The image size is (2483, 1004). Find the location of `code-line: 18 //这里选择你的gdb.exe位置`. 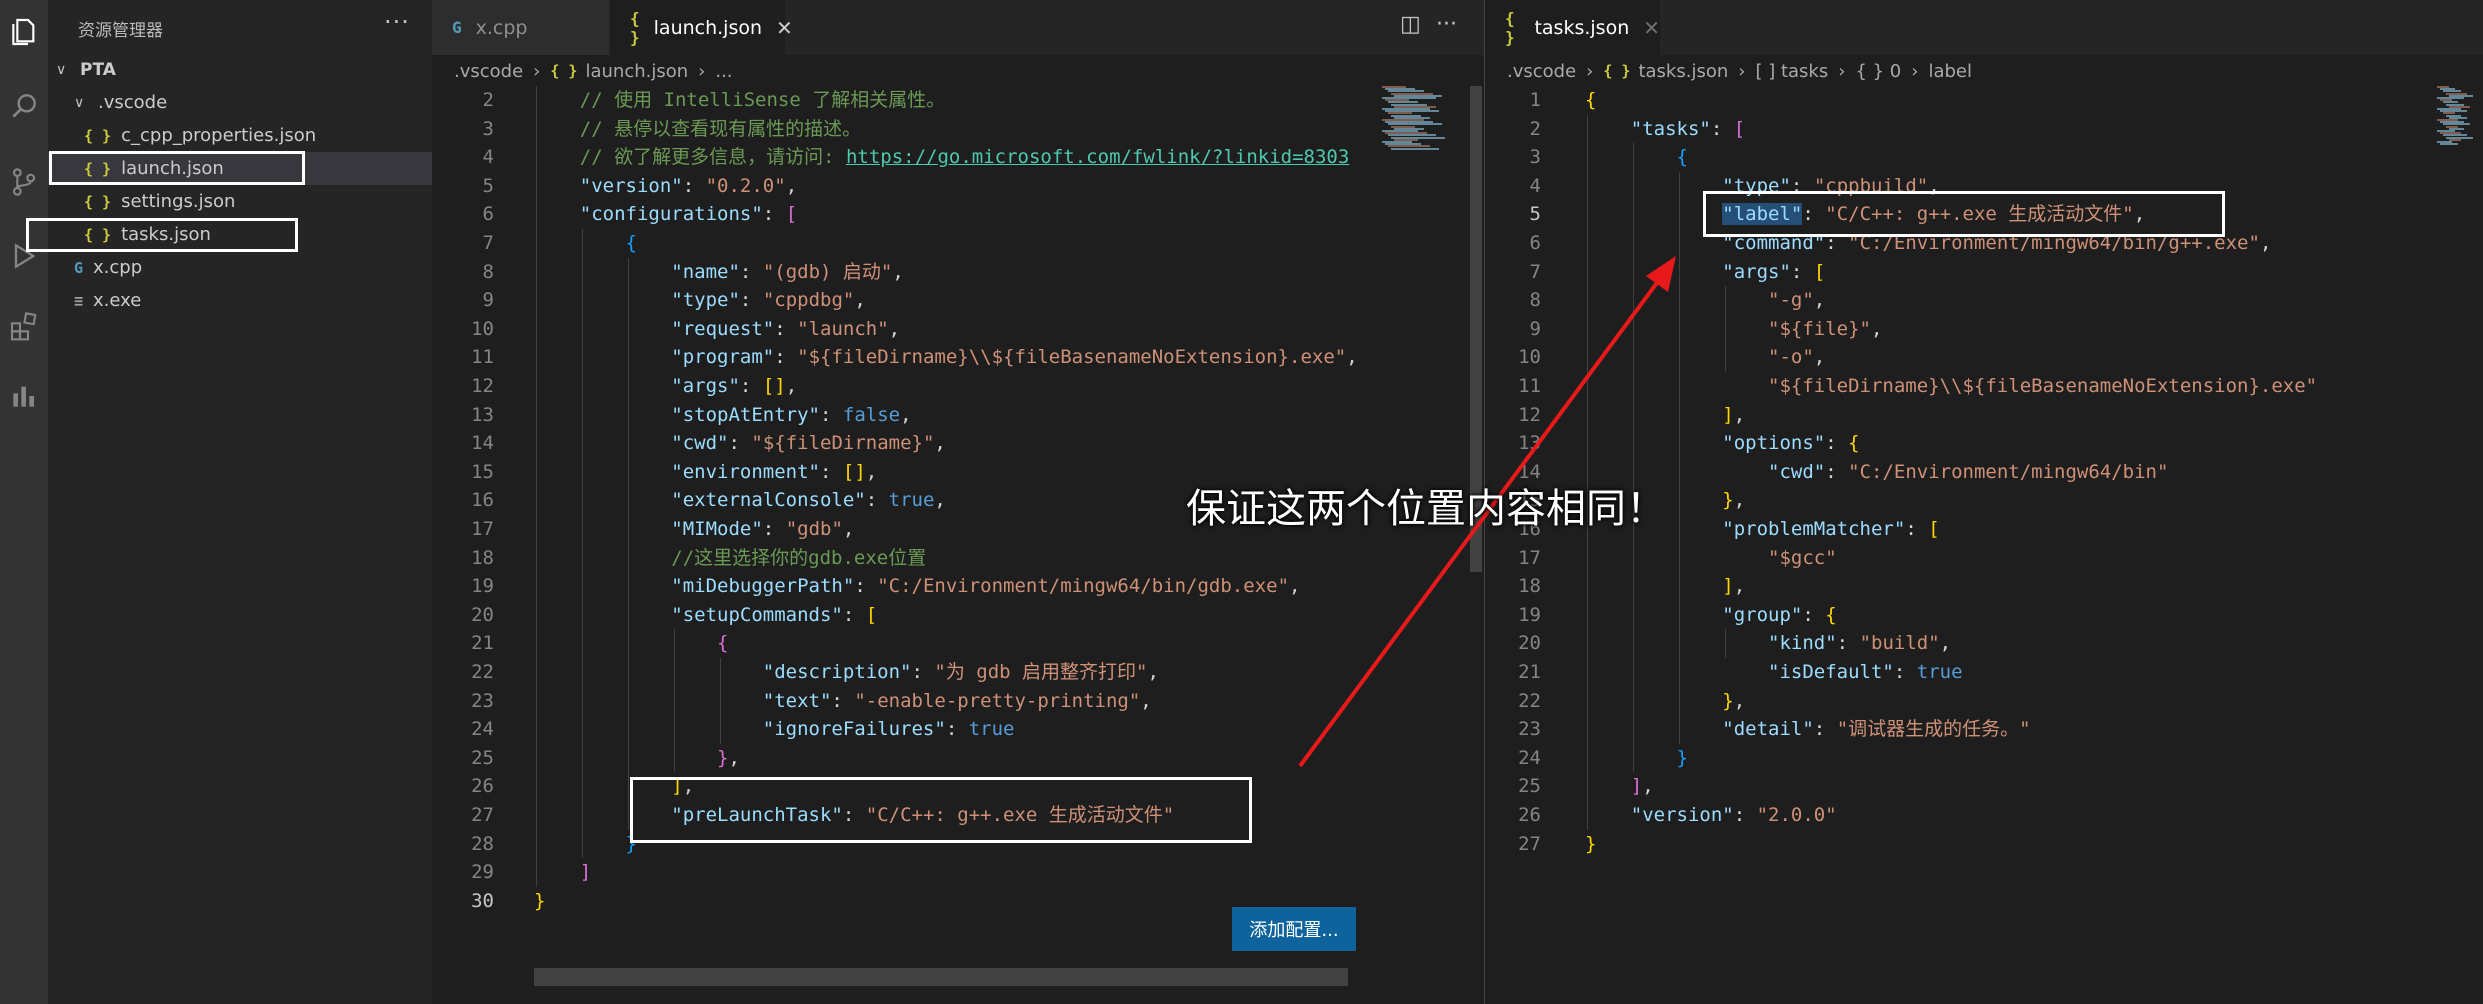

code-line: 18 //这里选择你的gdb.exe位置 is located at coordinates (904, 558).